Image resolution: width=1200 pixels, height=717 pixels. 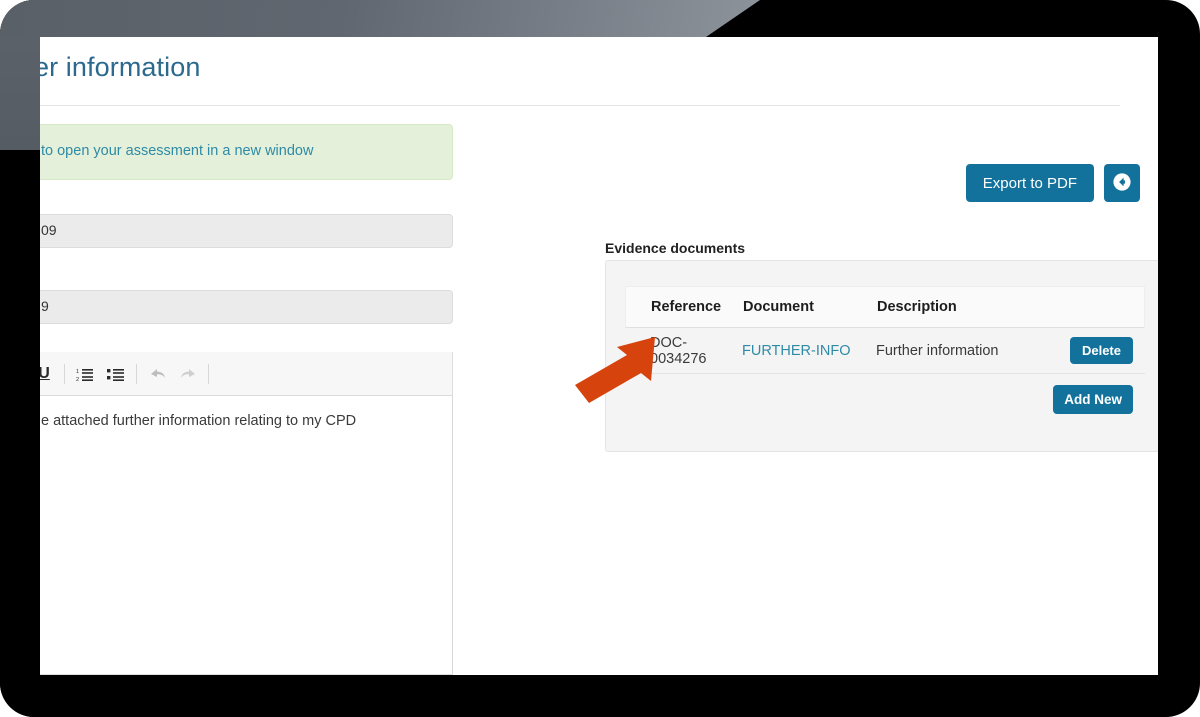 What do you see at coordinates (77, 372) in the screenshot?
I see `svg-text: 1` at bounding box center [77, 372].